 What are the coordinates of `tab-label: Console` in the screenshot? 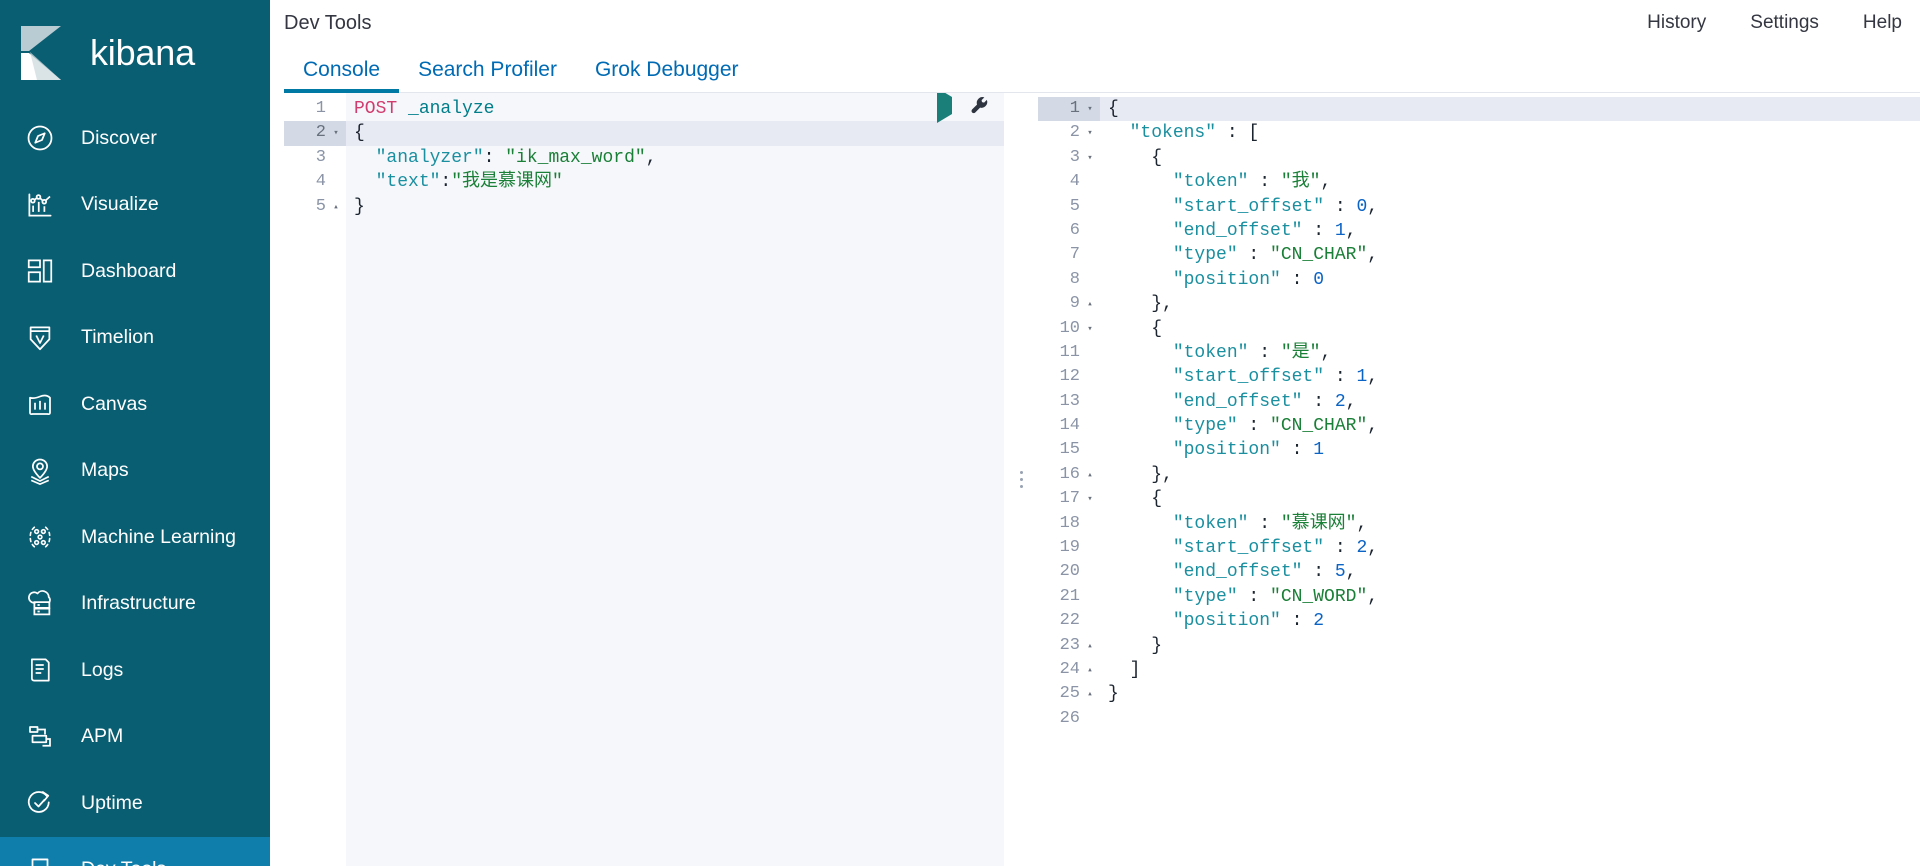 It's located at (342, 69).